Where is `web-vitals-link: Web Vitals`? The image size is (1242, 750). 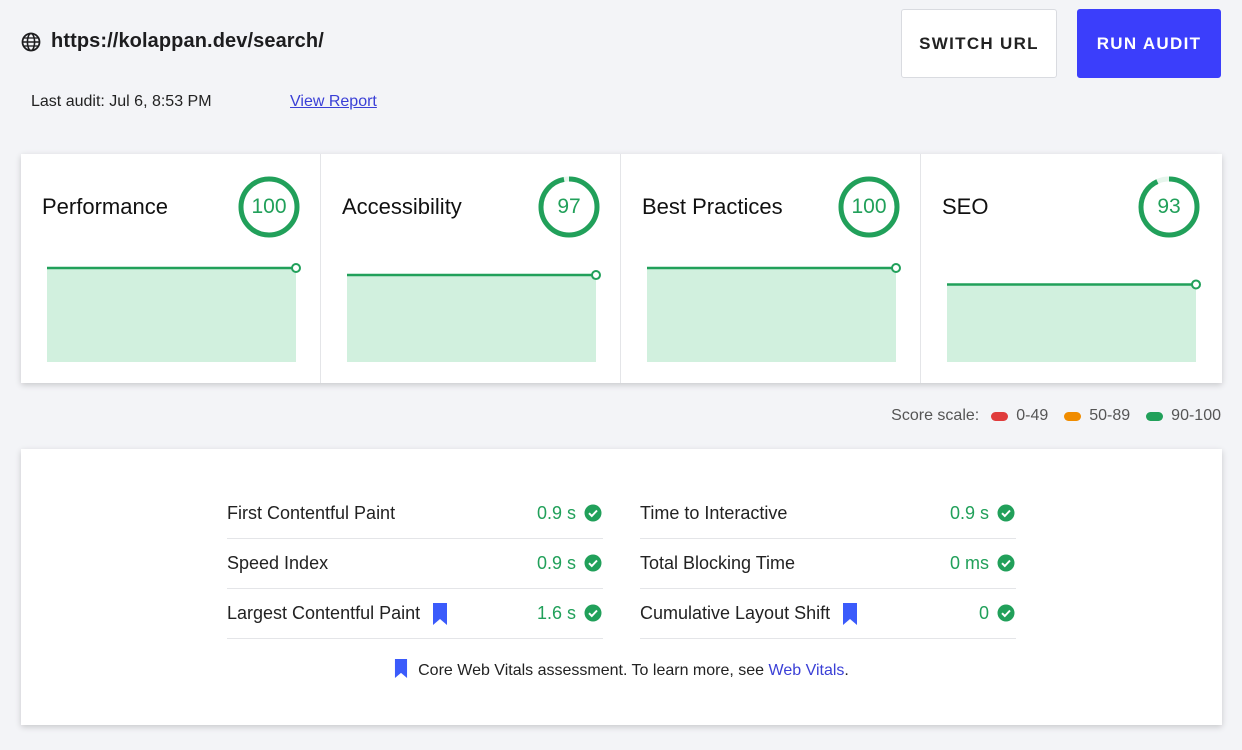 web-vitals-link: Web Vitals is located at coordinates (807, 670).